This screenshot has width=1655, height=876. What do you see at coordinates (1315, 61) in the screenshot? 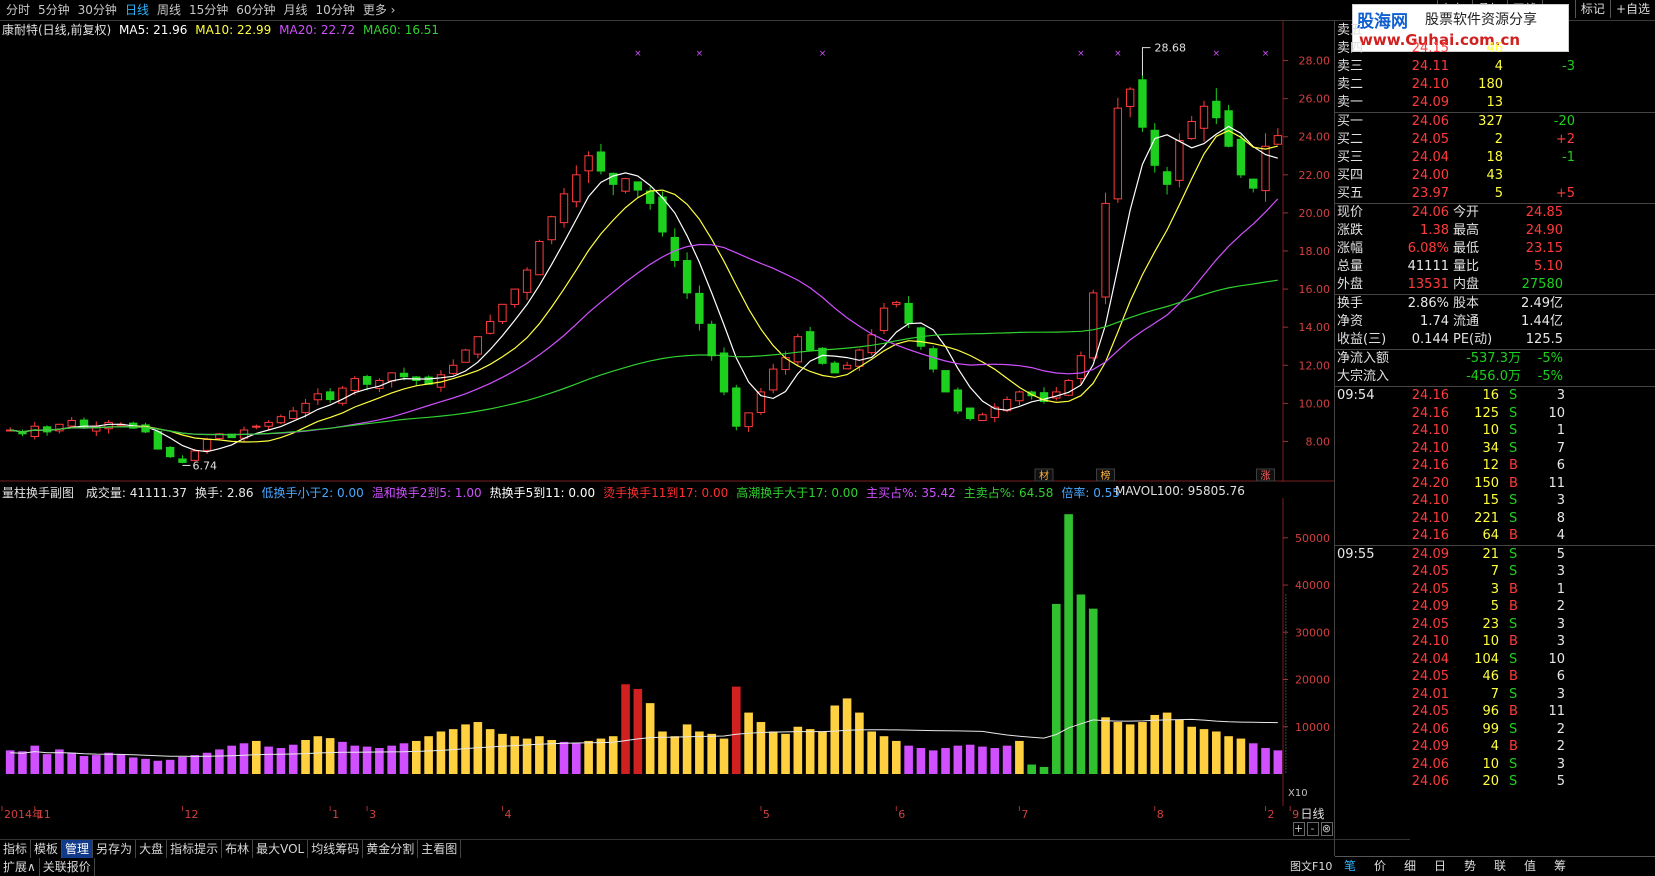
I see `price-tick-label: 28.00` at bounding box center [1315, 61].